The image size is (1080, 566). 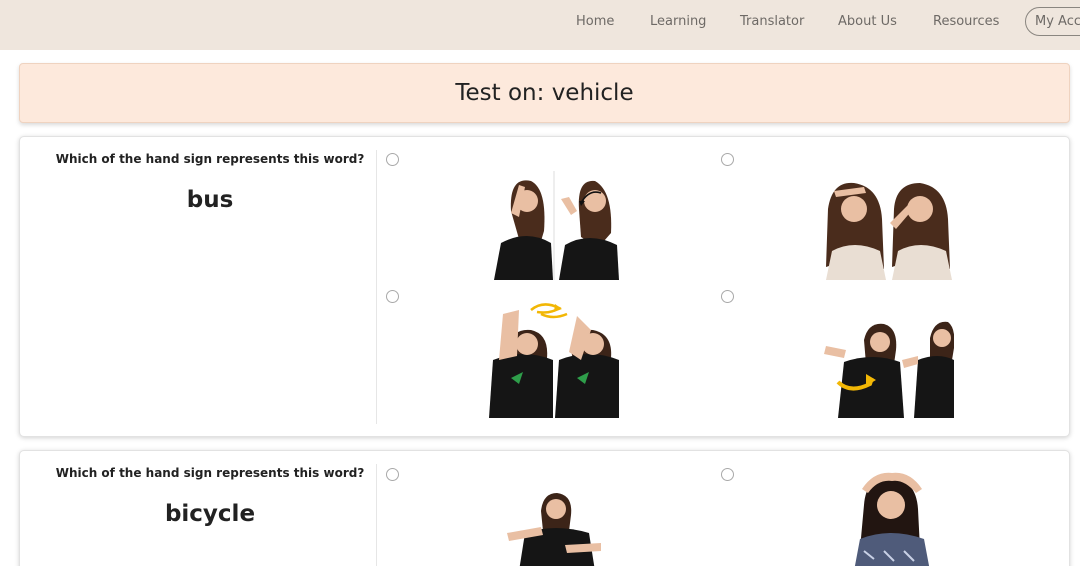 What do you see at coordinates (595, 21) in the screenshot?
I see `nav-home-link: Home` at bounding box center [595, 21].